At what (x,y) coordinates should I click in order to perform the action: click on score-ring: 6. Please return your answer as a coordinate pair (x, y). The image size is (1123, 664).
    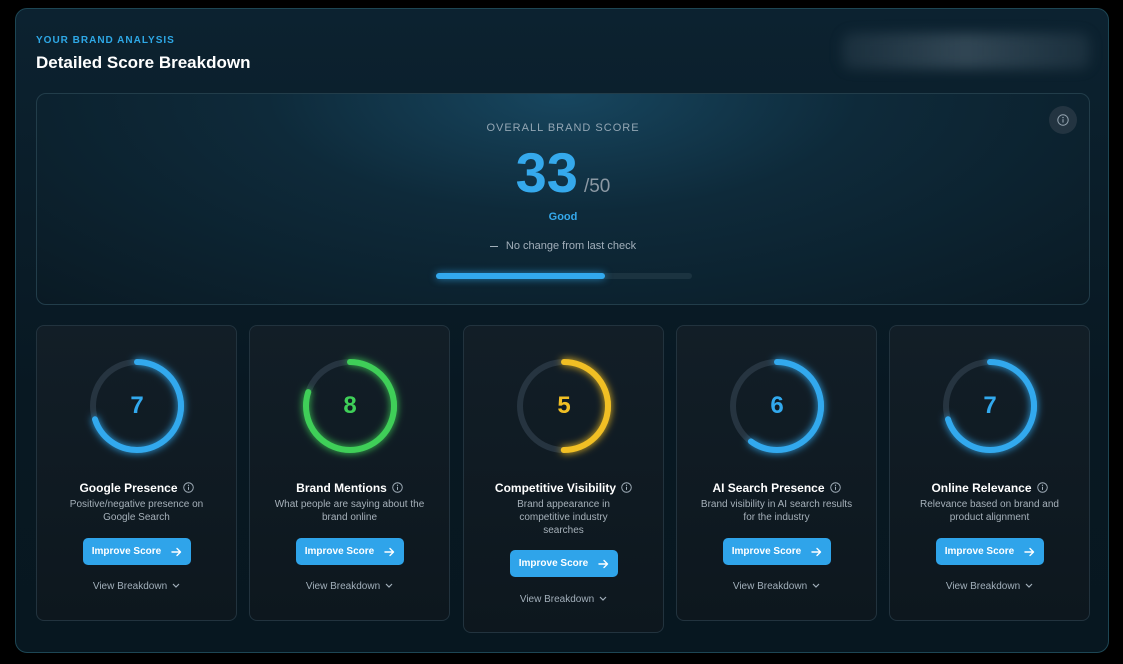
    Looking at the image, I should click on (777, 406).